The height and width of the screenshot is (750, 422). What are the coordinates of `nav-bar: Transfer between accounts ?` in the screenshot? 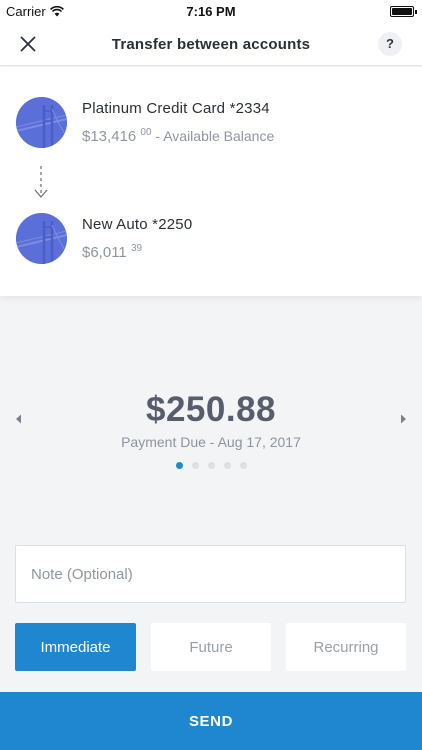 It's located at (211, 44).